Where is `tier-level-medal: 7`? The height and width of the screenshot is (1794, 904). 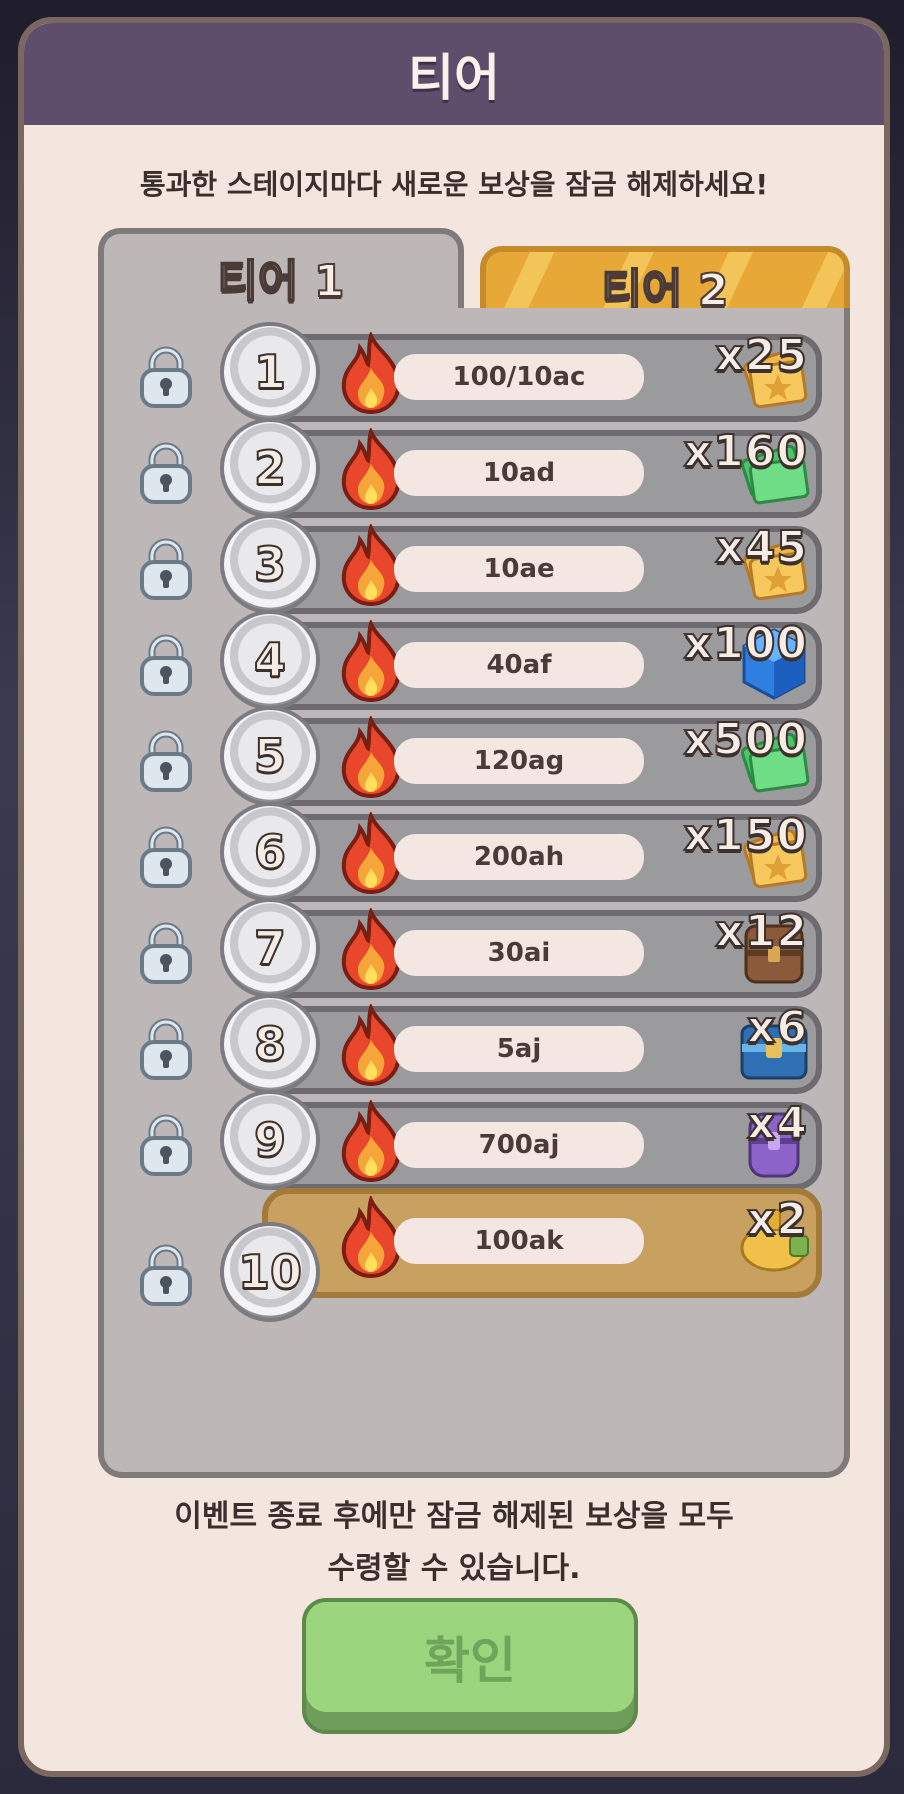 tier-level-medal: 7 is located at coordinates (270, 948).